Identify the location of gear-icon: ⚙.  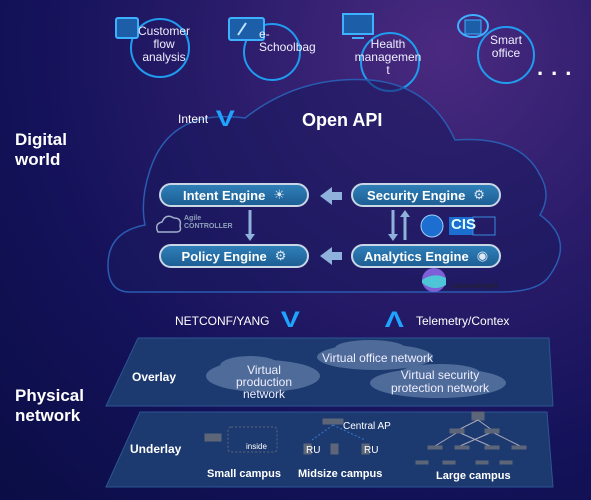
(280, 255).